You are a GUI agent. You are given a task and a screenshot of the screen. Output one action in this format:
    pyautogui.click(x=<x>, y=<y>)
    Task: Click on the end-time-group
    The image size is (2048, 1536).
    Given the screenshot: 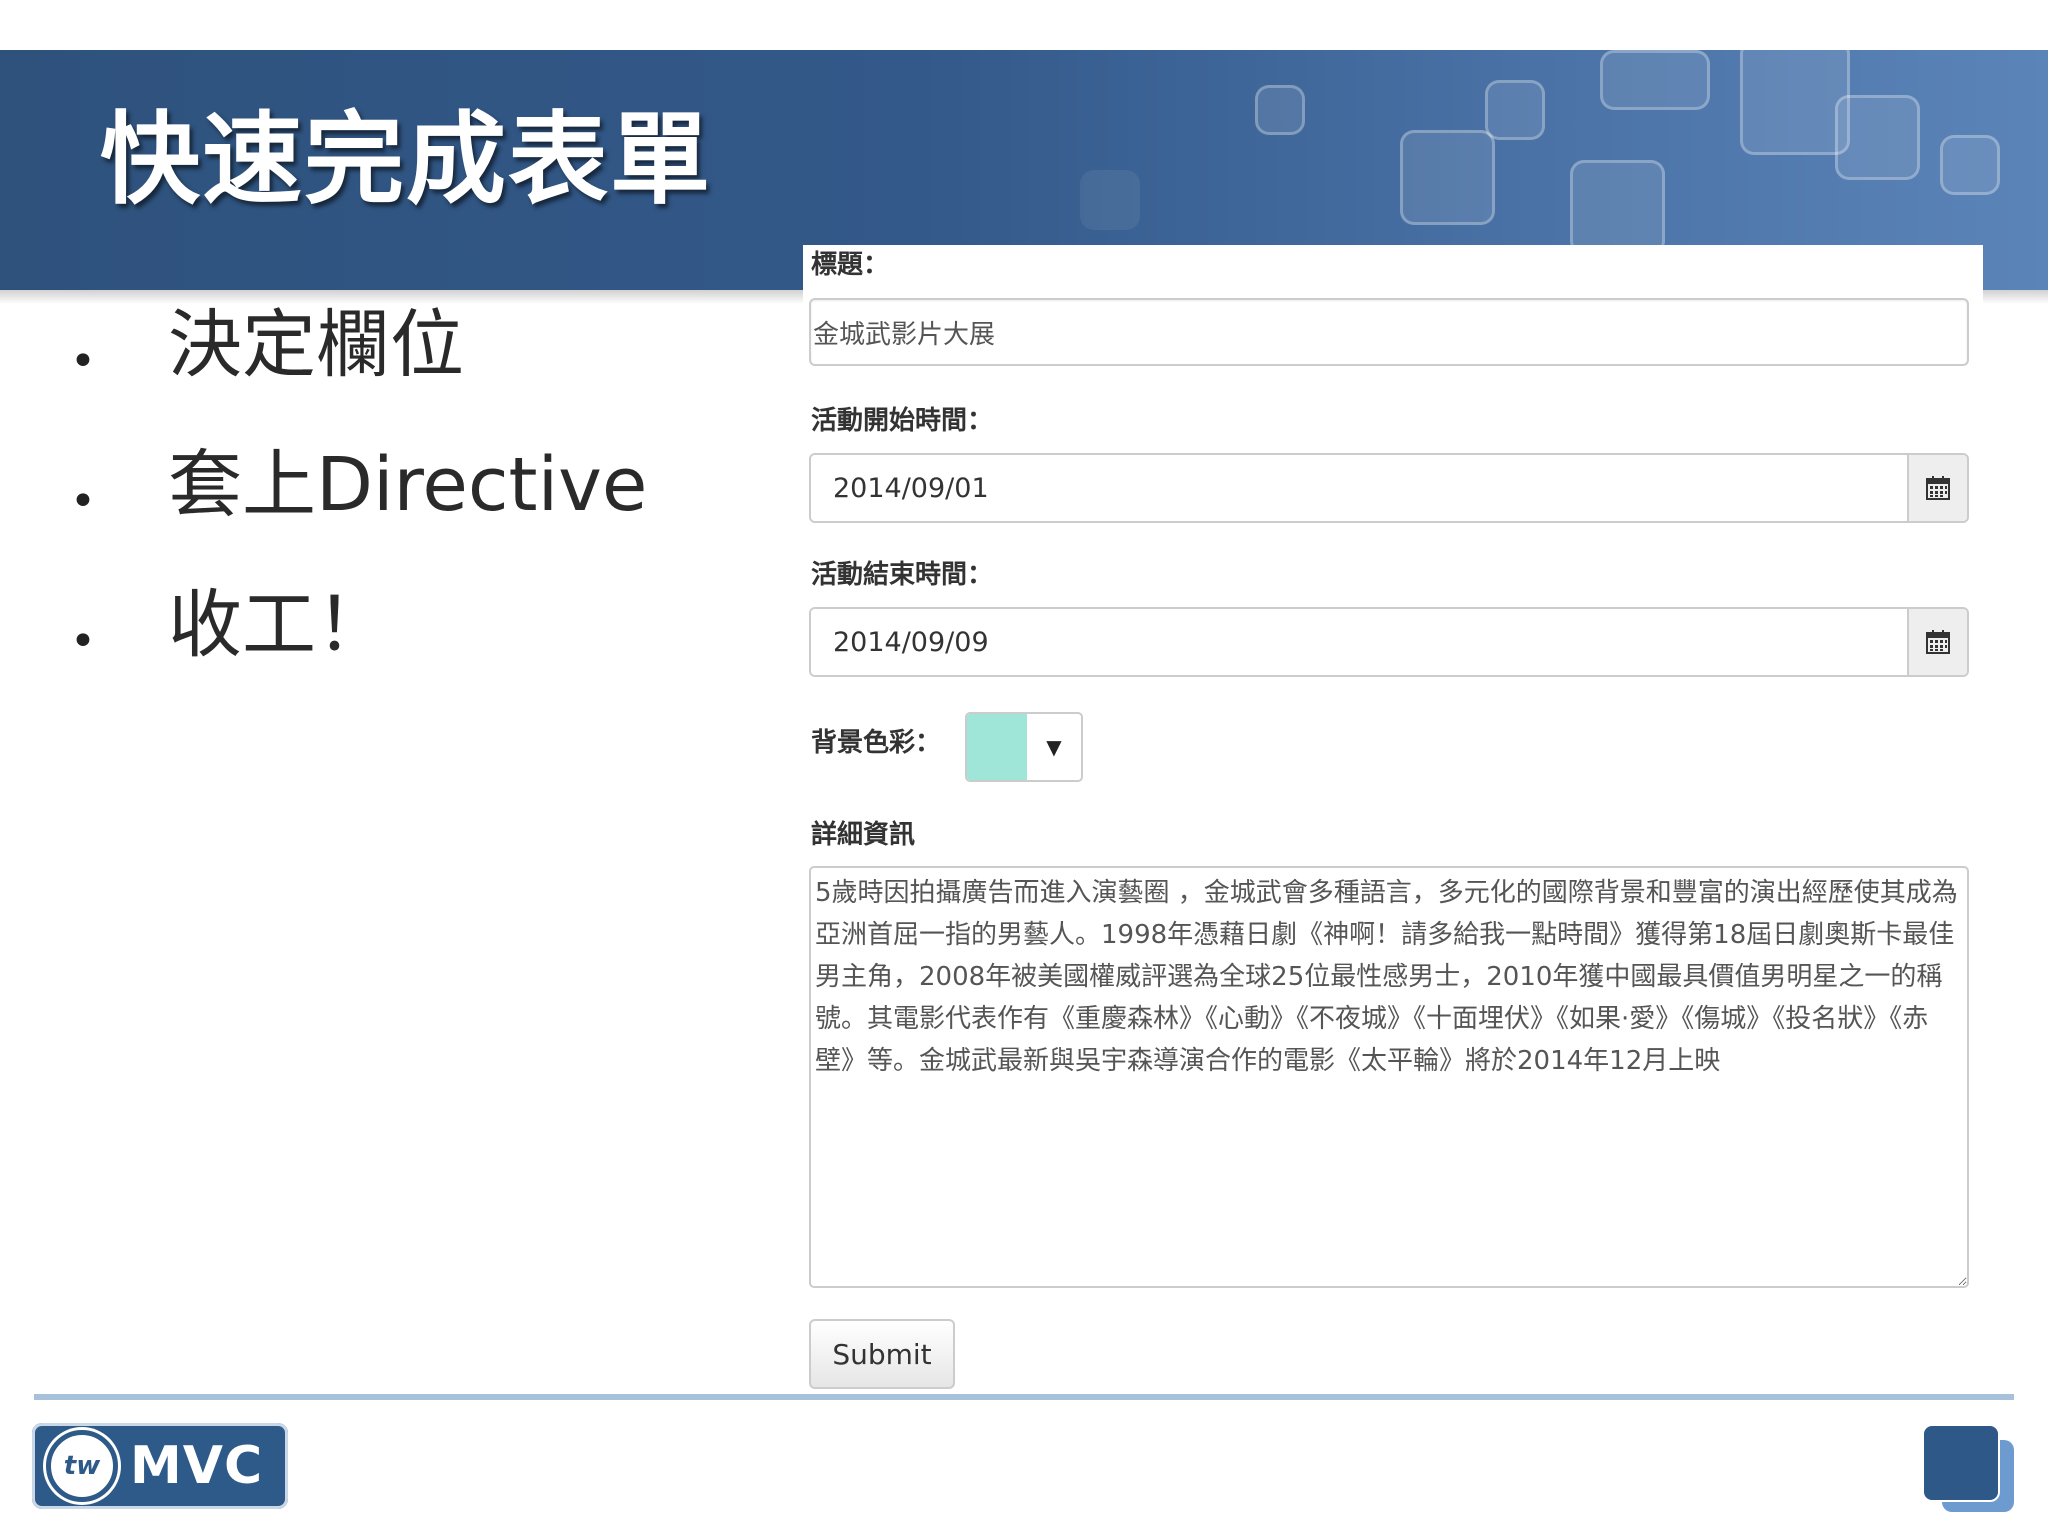 What is the action you would take?
    pyautogui.click(x=1389, y=642)
    